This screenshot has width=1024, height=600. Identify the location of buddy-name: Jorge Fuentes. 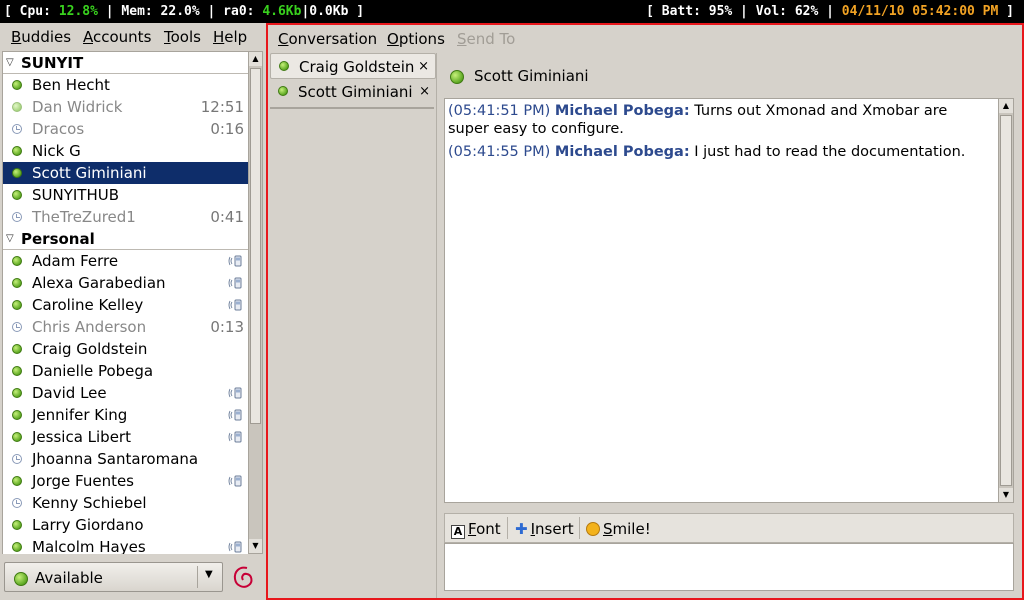
(83, 481).